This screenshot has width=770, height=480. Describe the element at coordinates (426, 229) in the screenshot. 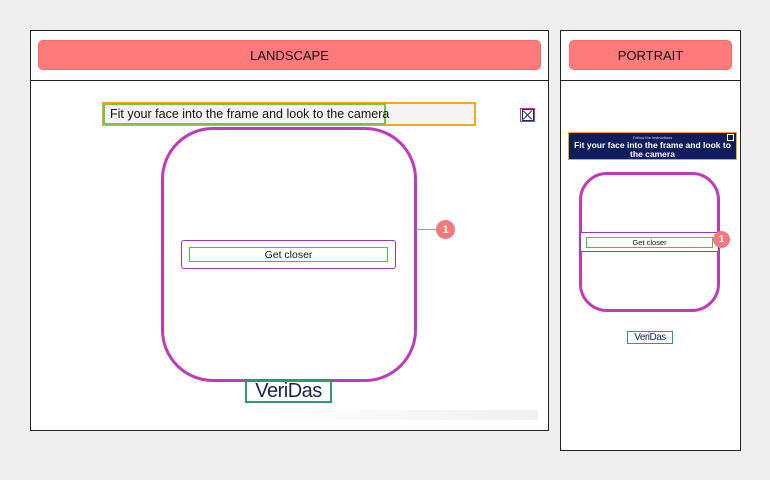

I see `callout-line` at that location.